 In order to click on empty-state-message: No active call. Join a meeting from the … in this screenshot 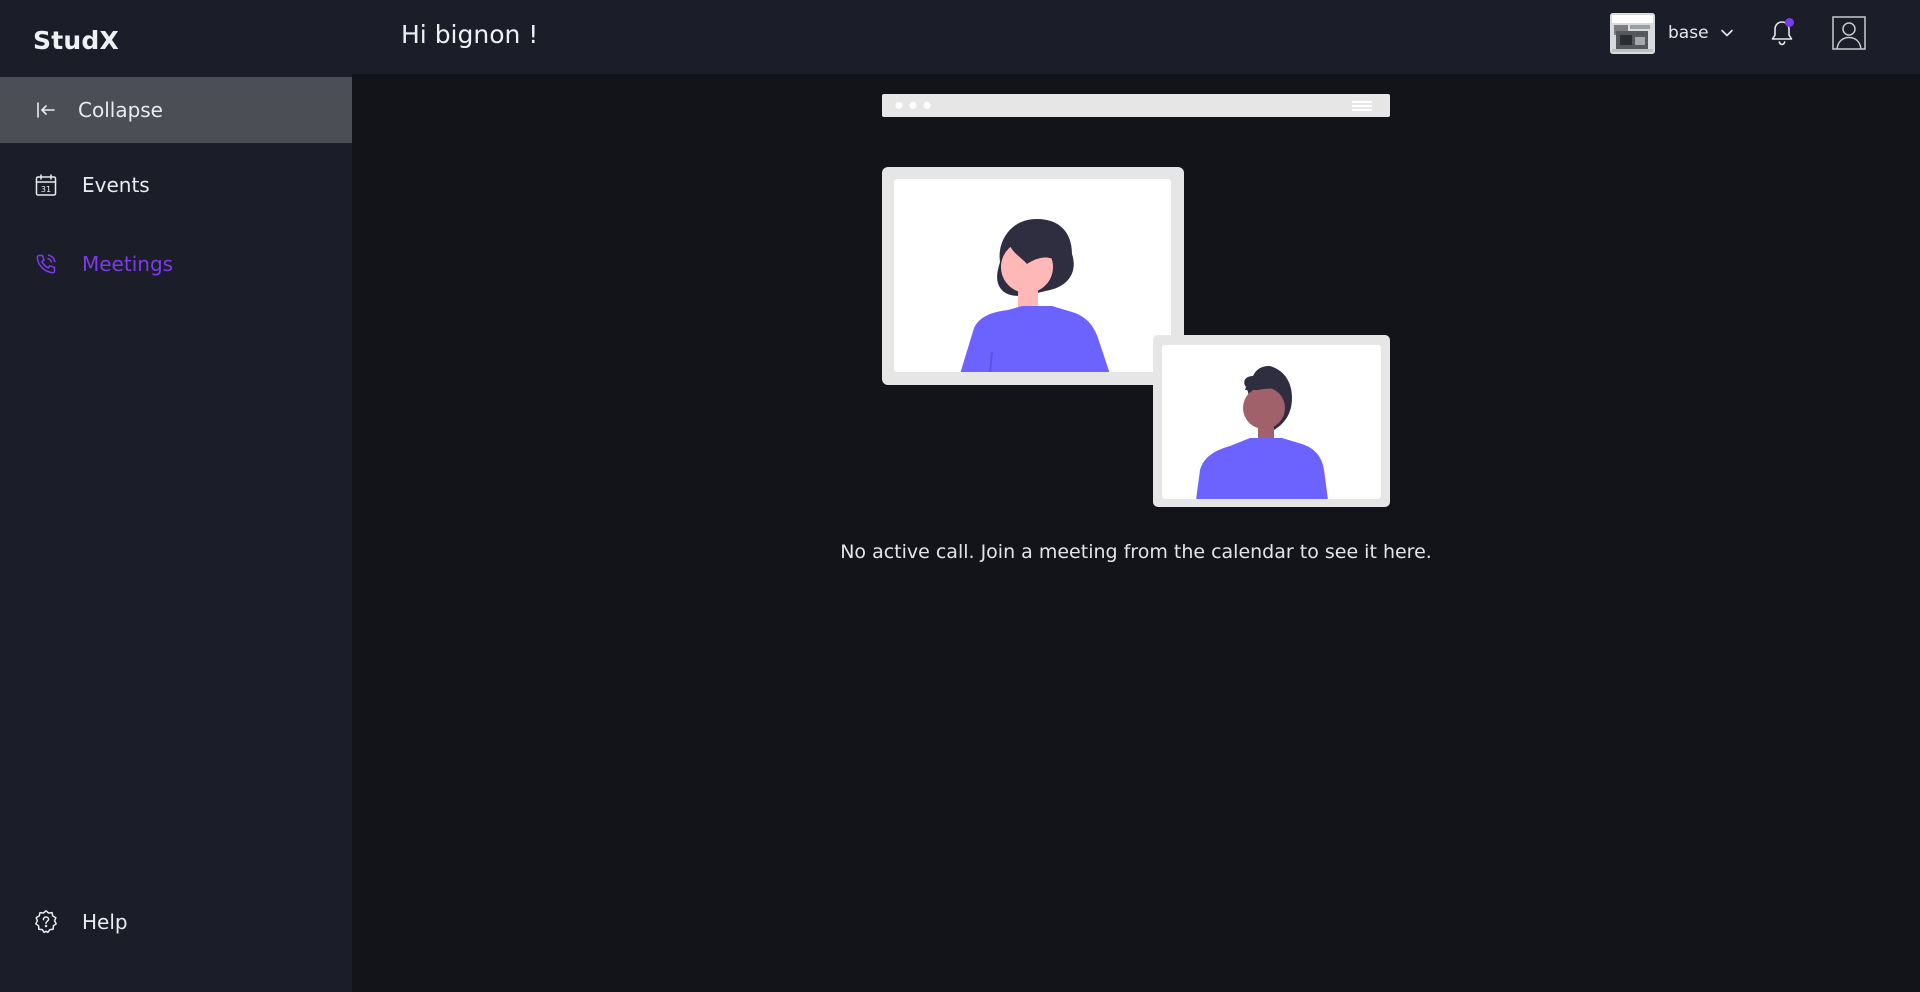, I will do `click(1136, 552)`.